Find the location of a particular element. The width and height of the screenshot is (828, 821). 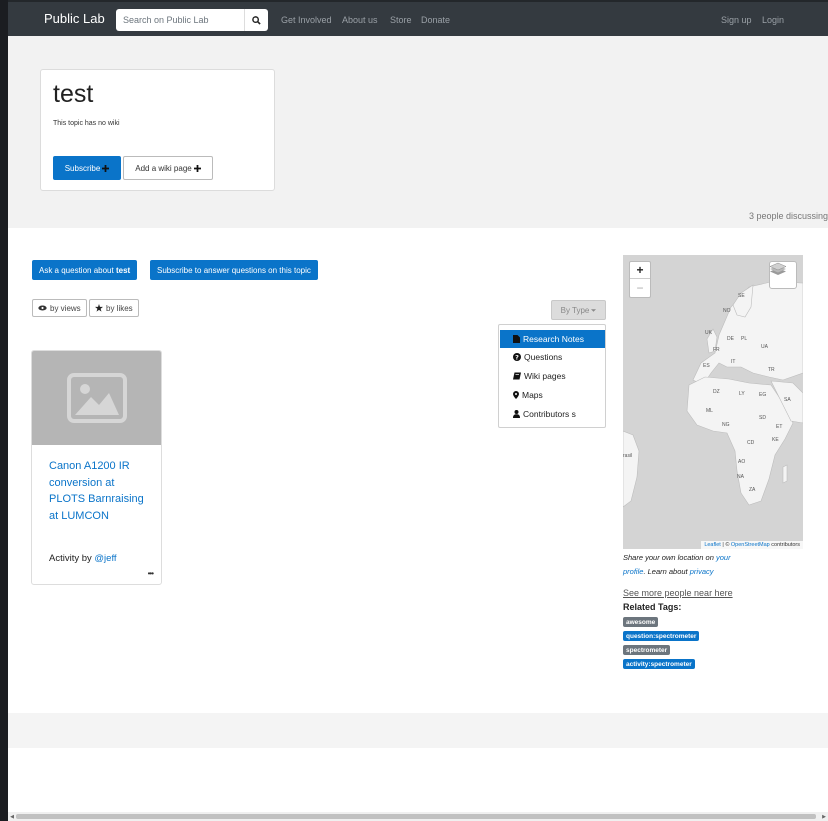

eye-icon is located at coordinates (42, 308).